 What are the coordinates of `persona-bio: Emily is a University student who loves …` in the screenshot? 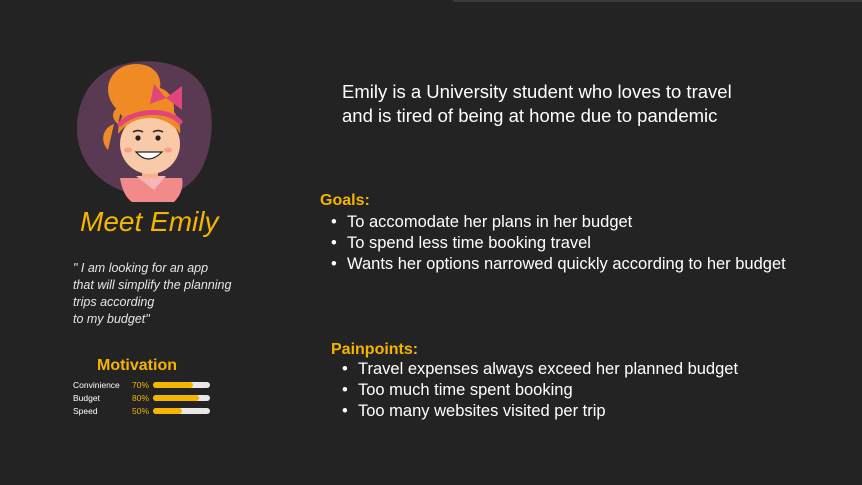 It's located at (537, 103).